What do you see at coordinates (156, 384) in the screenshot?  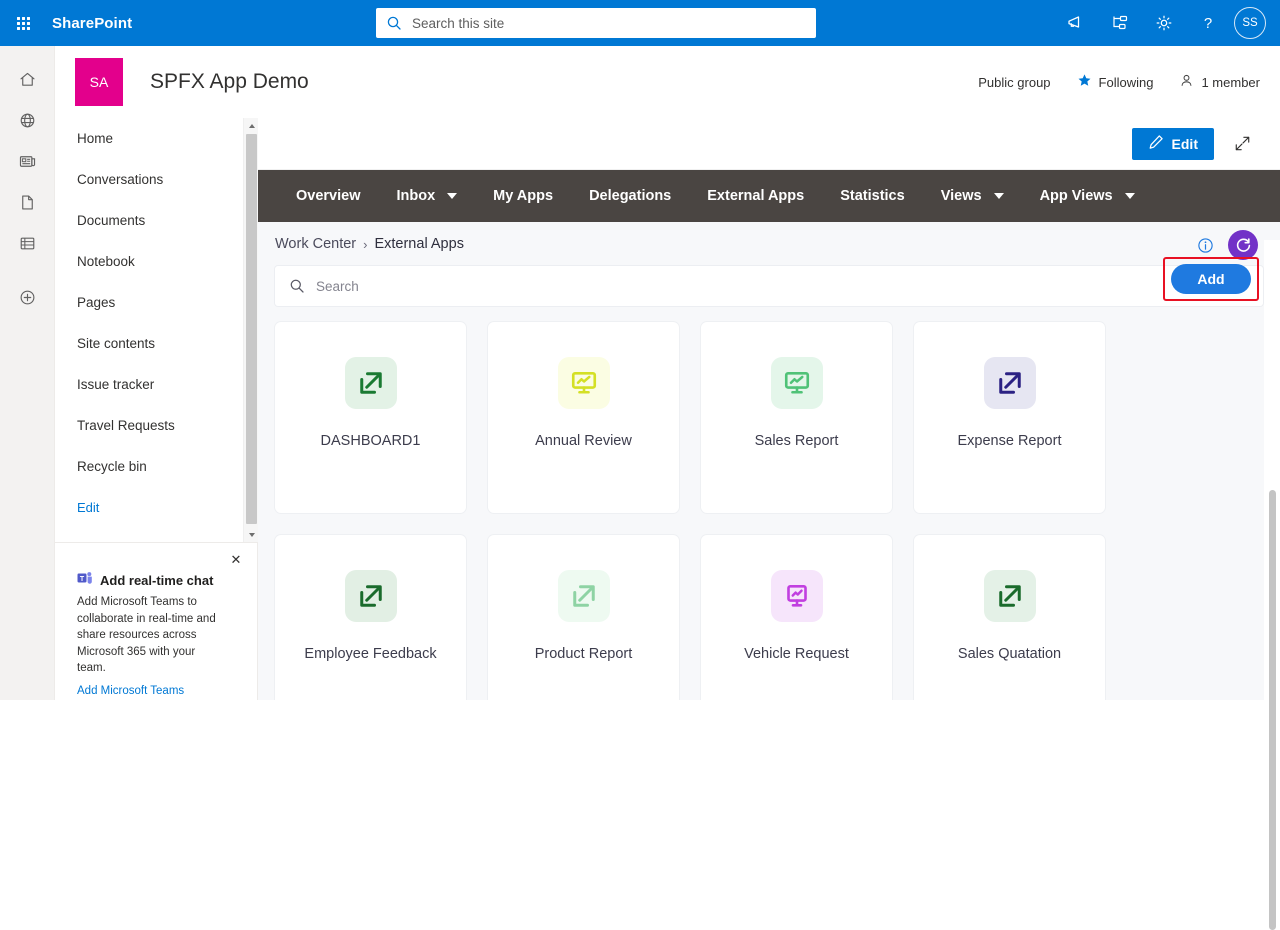 I see `sidebar-item-issue-tracker: Issue tracker` at bounding box center [156, 384].